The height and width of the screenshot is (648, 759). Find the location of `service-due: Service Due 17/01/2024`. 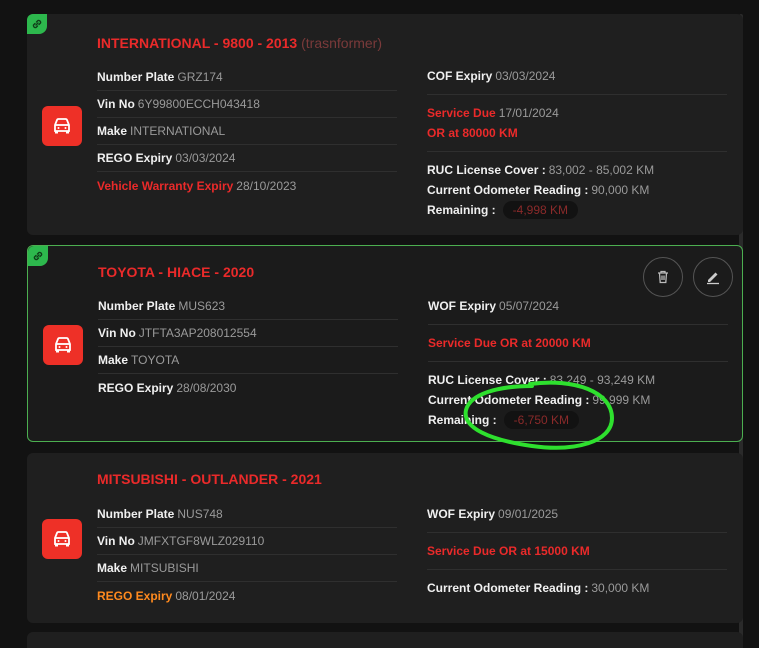

service-due: Service Due 17/01/2024 is located at coordinates (493, 113).